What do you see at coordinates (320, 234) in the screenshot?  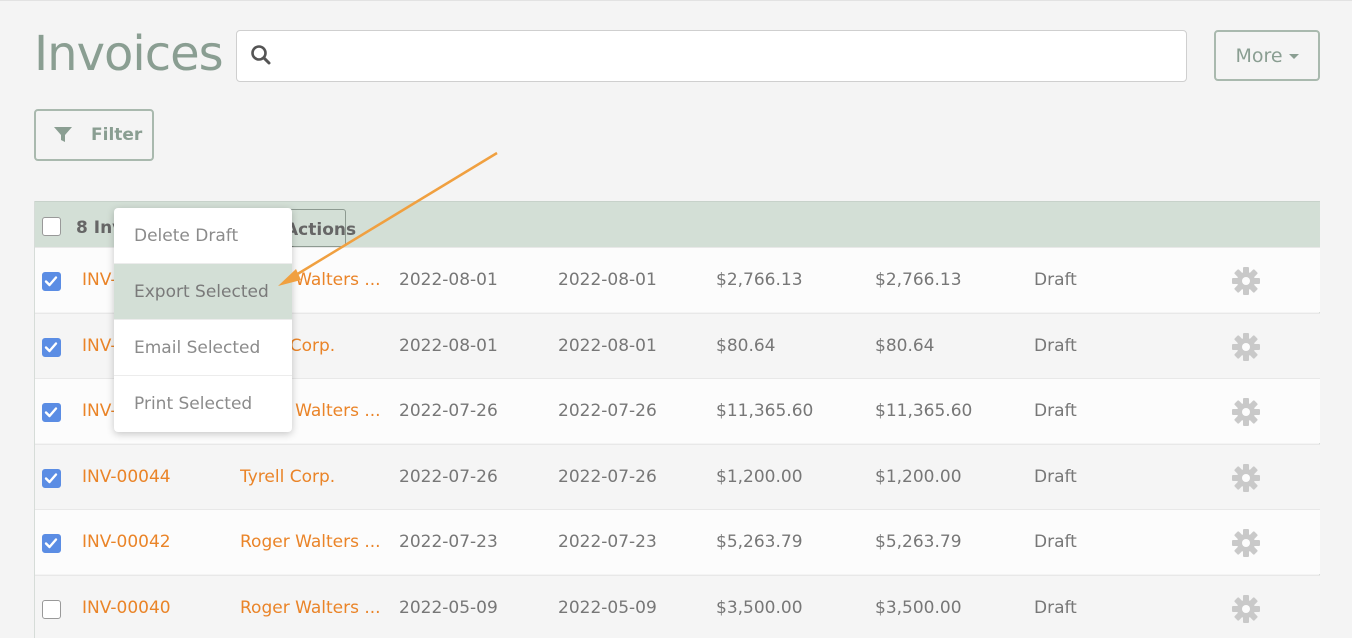 I see `bulk-actions-button: Actions ▾` at bounding box center [320, 234].